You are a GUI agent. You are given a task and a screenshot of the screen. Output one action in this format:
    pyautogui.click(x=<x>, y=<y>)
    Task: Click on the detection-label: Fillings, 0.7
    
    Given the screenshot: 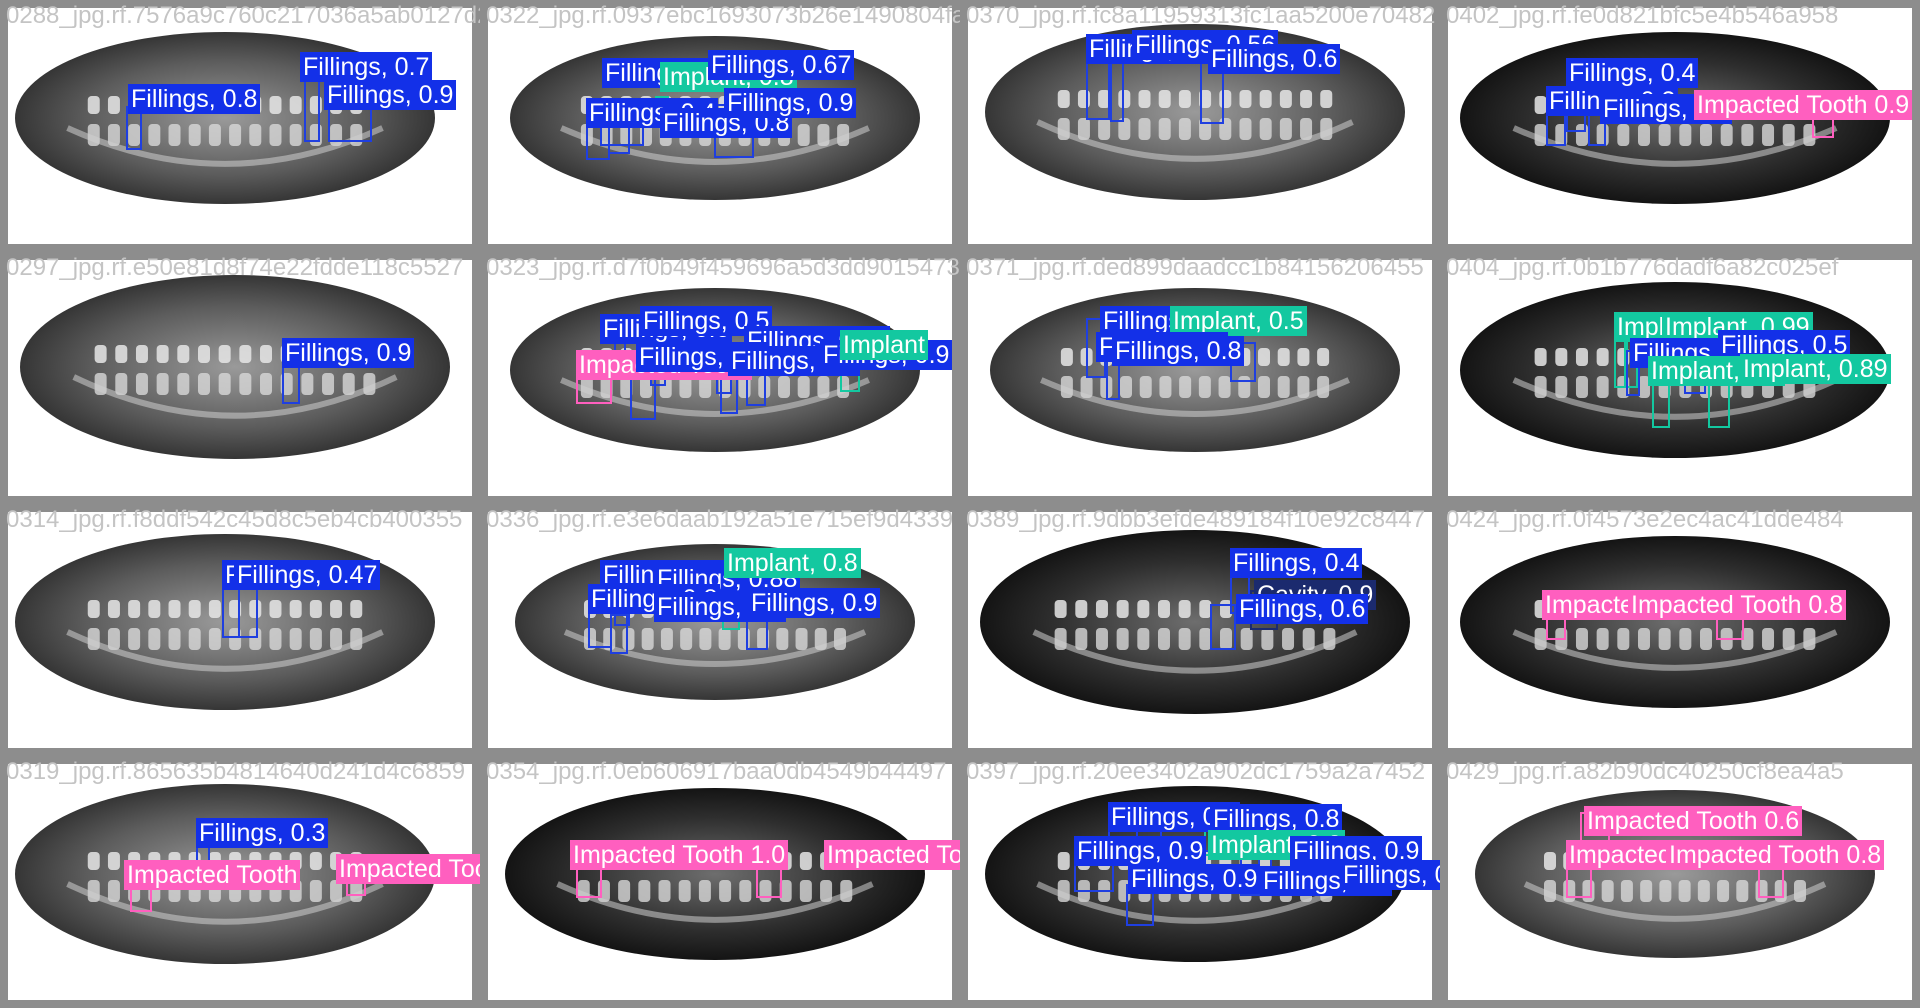 What is the action you would take?
    pyautogui.click(x=366, y=67)
    